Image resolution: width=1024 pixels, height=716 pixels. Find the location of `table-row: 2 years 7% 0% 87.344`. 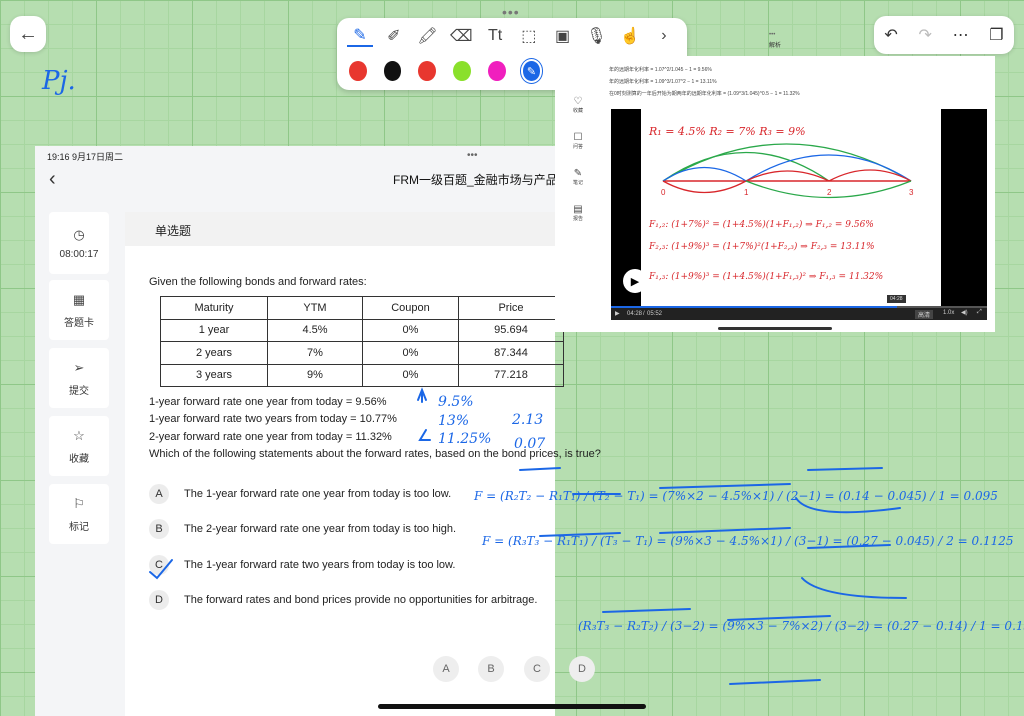

table-row: 2 years 7% 0% 87.344 is located at coordinates (362, 353).